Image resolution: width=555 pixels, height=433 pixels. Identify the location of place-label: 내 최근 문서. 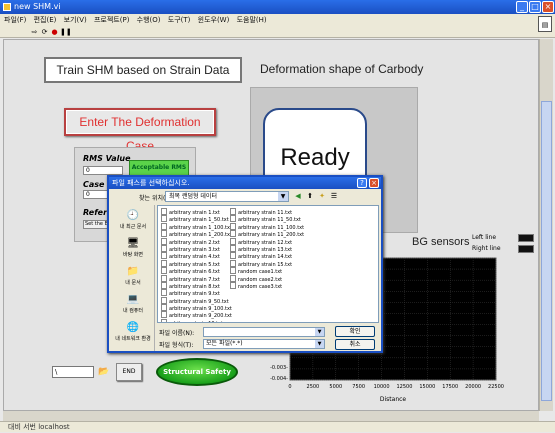
(133, 227).